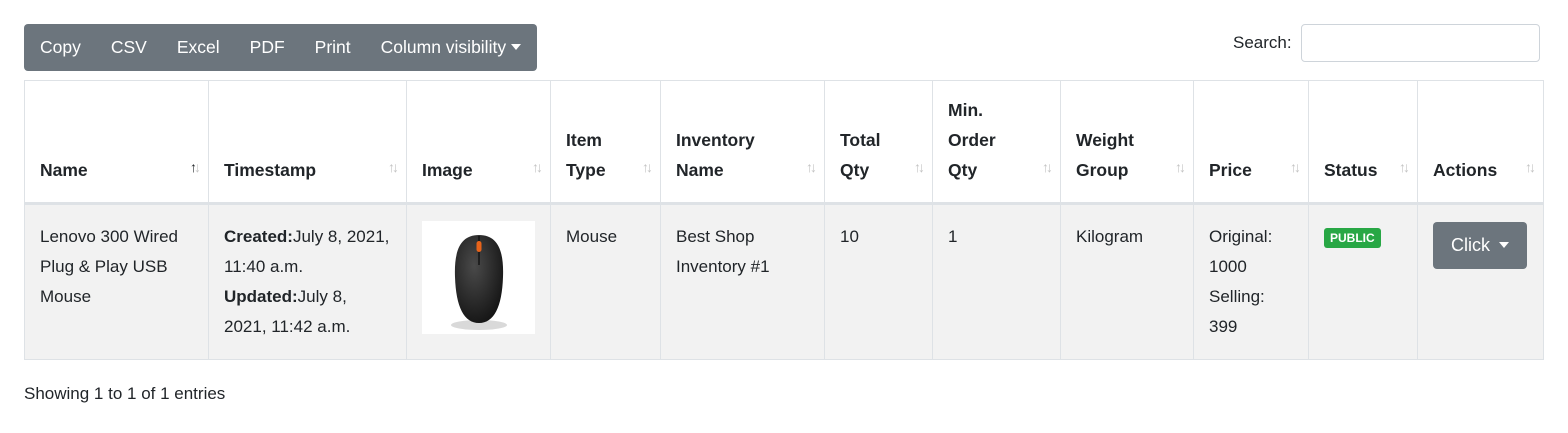 Image resolution: width=1568 pixels, height=433 pixels. I want to click on column-header-actions: Actions ↑↓, so click(1480, 142).